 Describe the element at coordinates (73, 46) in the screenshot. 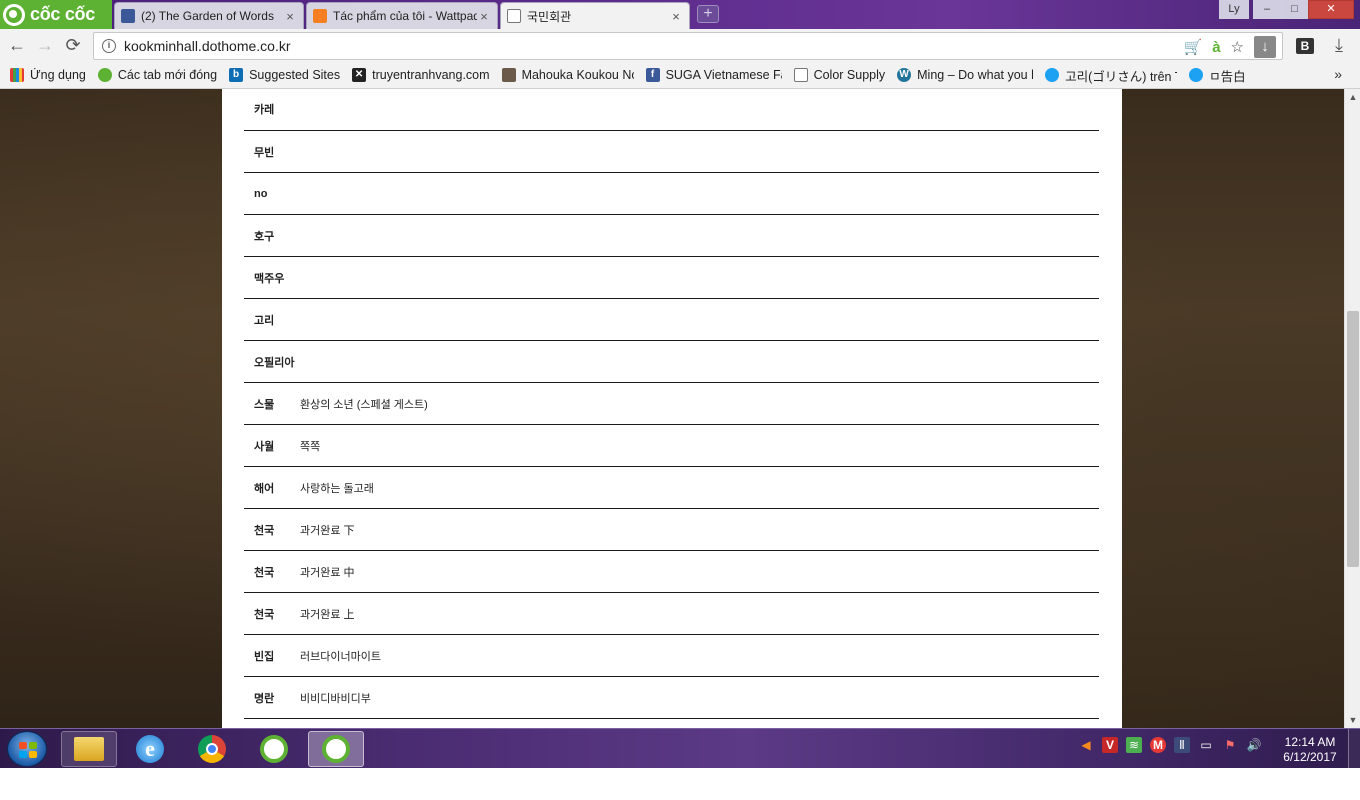

I see `reload-button: ⟳` at that location.